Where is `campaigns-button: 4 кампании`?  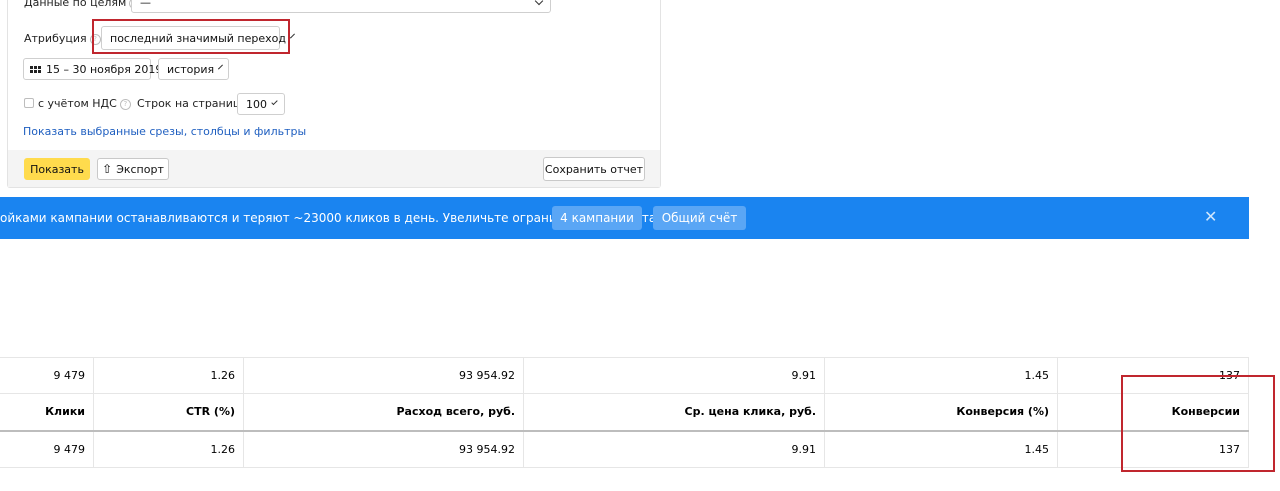 campaigns-button: 4 кампании is located at coordinates (597, 218).